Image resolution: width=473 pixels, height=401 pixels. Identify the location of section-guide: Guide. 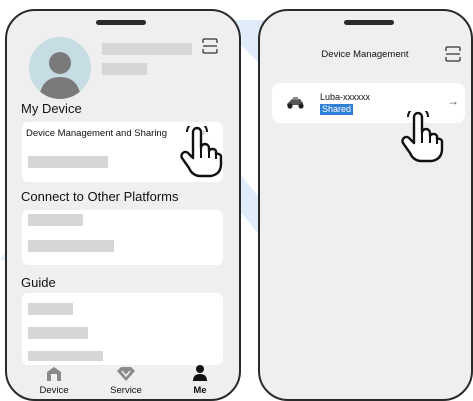
(38, 282).